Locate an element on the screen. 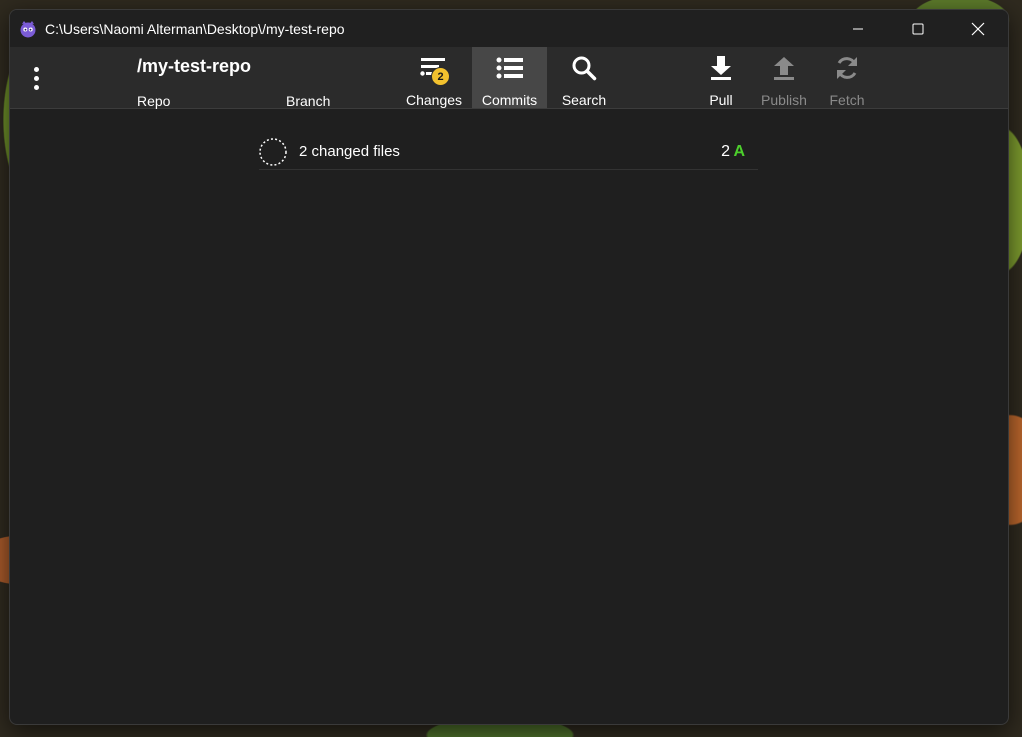 This screenshot has width=1022, height=737. changes-count-badge: 2 is located at coordinates (440, 76).